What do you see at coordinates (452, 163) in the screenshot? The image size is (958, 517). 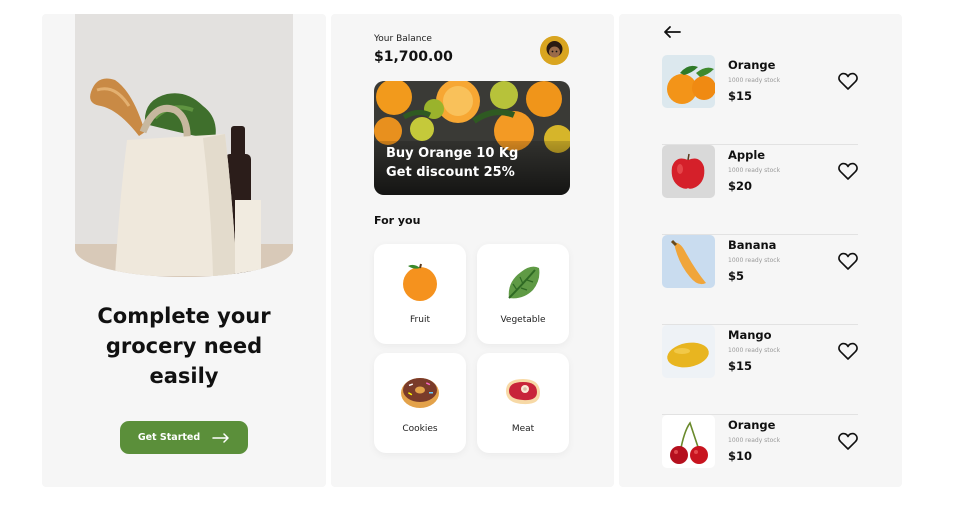 I see `banner-text: Buy Orange 10 Kg Get discount 25%` at bounding box center [452, 163].